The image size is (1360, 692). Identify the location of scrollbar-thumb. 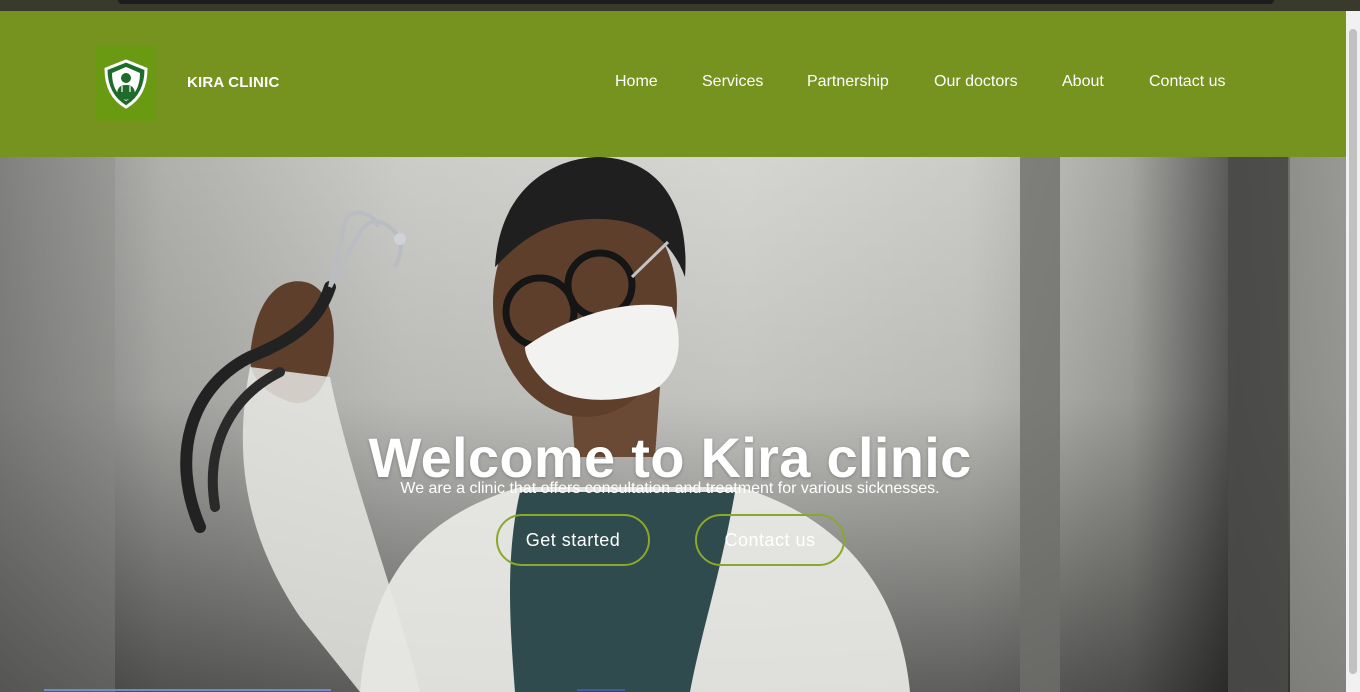
(1353, 351).